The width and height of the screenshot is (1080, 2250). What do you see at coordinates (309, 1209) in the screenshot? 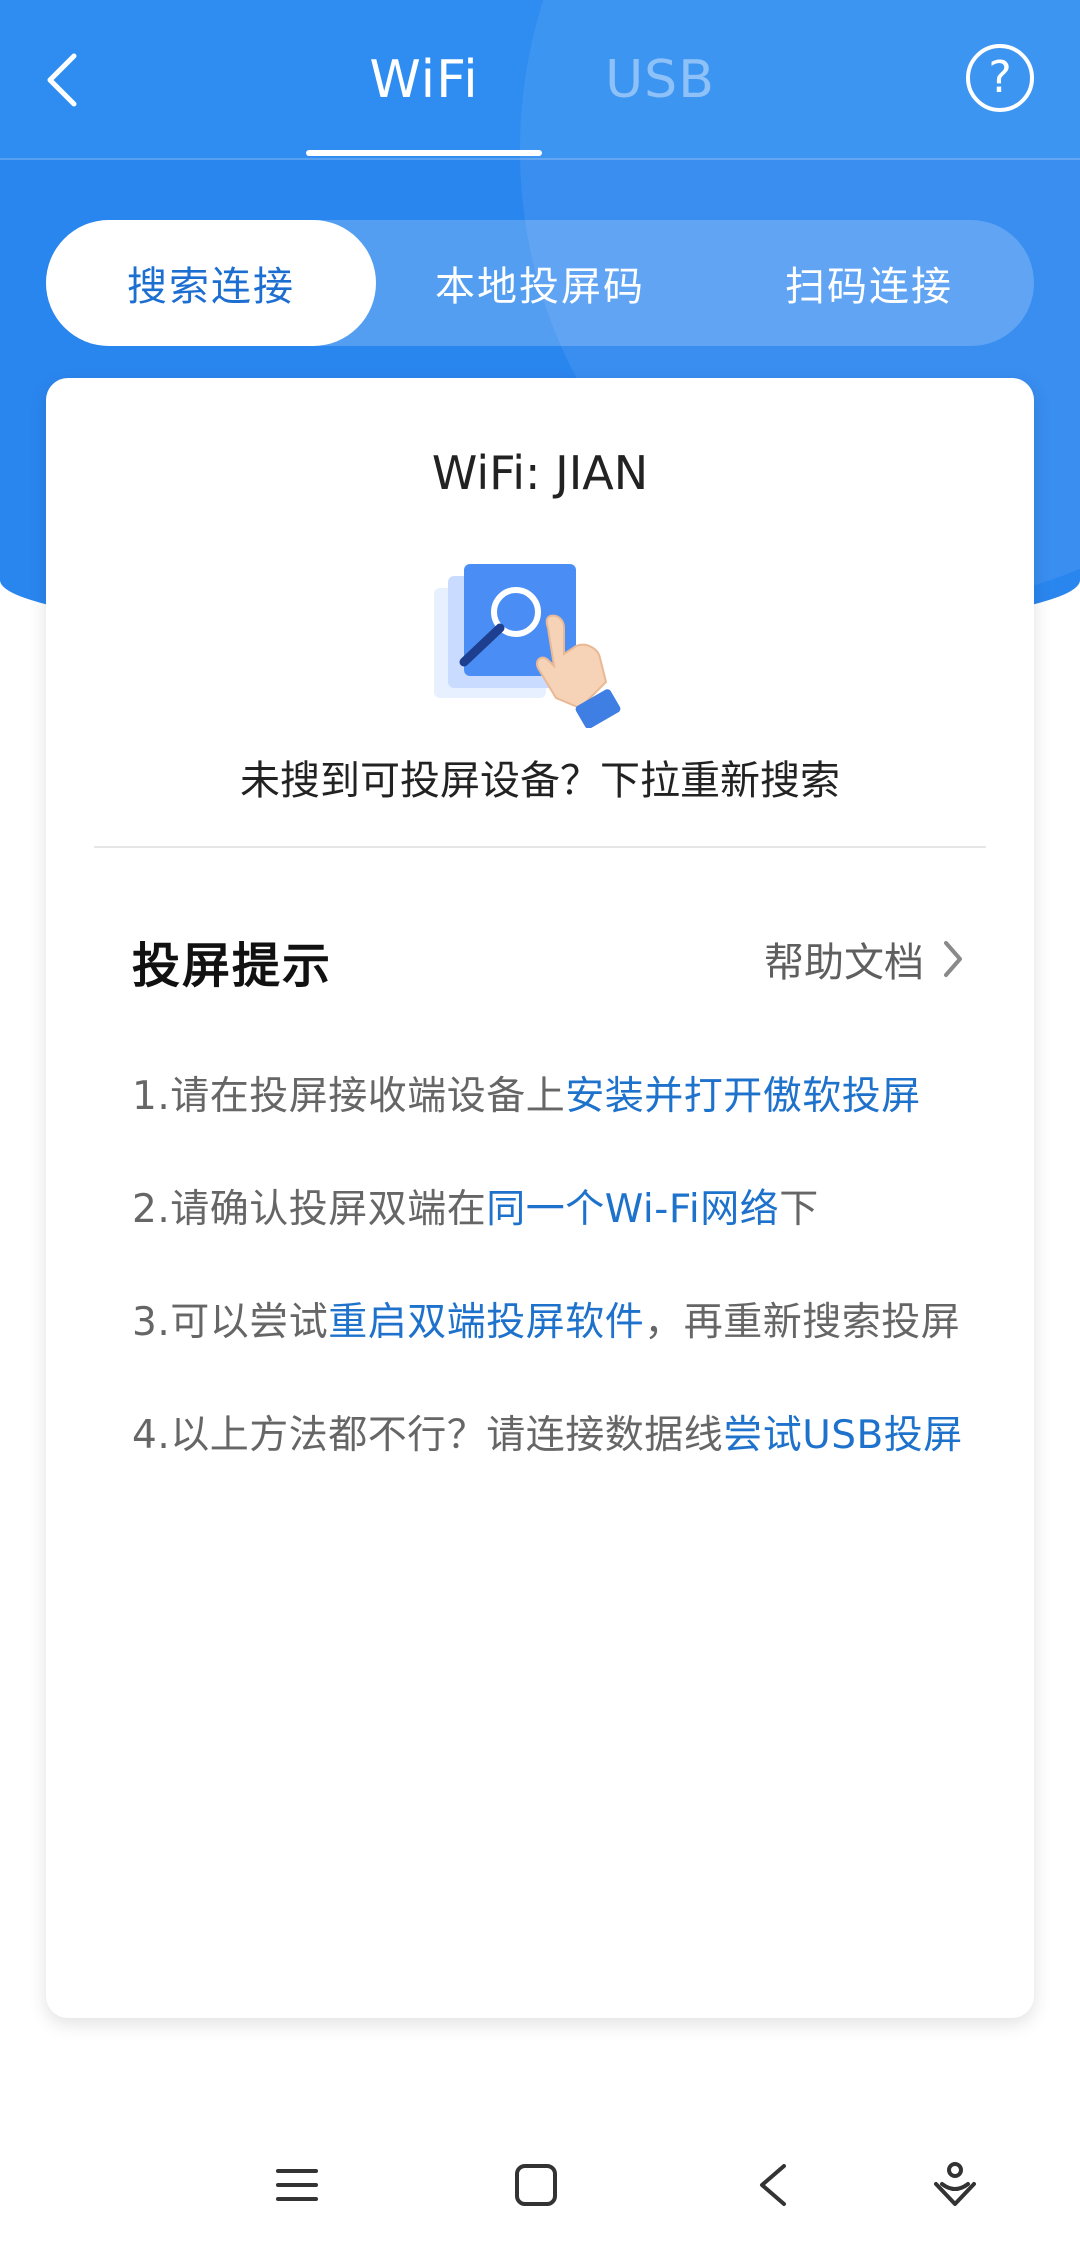
I see `tip-text: 2.请确认投屏双端在` at bounding box center [309, 1209].